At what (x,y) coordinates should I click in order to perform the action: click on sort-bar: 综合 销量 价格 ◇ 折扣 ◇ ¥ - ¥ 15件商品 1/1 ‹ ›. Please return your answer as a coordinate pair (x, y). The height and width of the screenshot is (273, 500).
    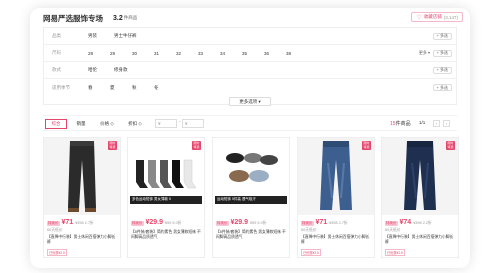
    Looking at the image, I should click on (250, 123).